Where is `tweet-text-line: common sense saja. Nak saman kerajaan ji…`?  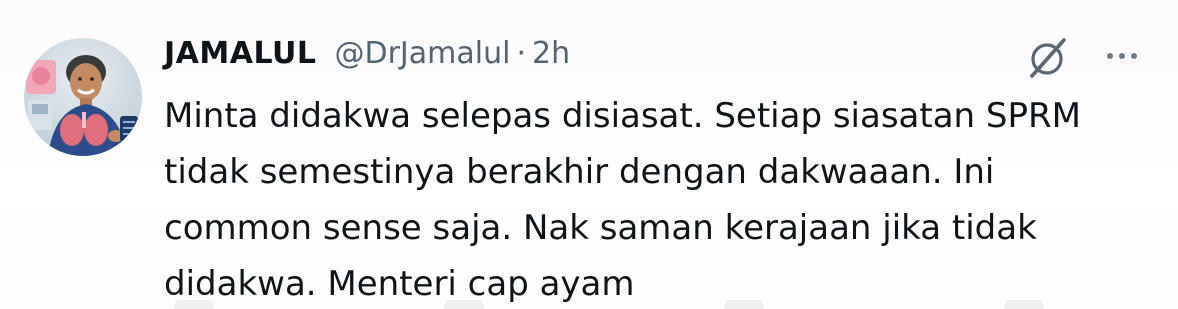 tweet-text-line: common sense saja. Nak saman kerajaan ji… is located at coordinates (600, 228).